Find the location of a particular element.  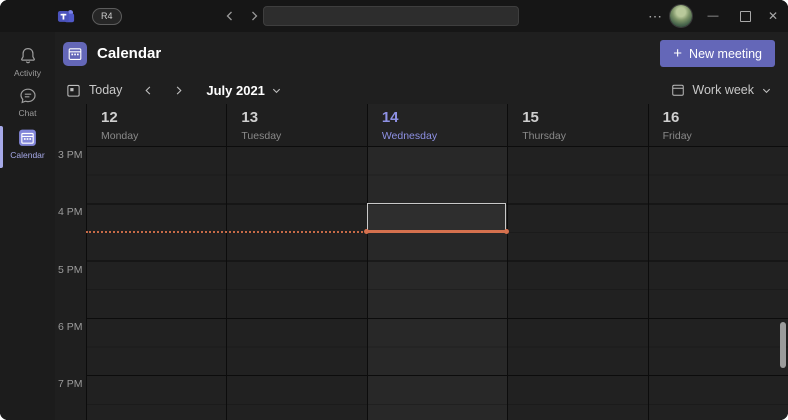

day-header-monday: 12 Monday is located at coordinates (156, 125).